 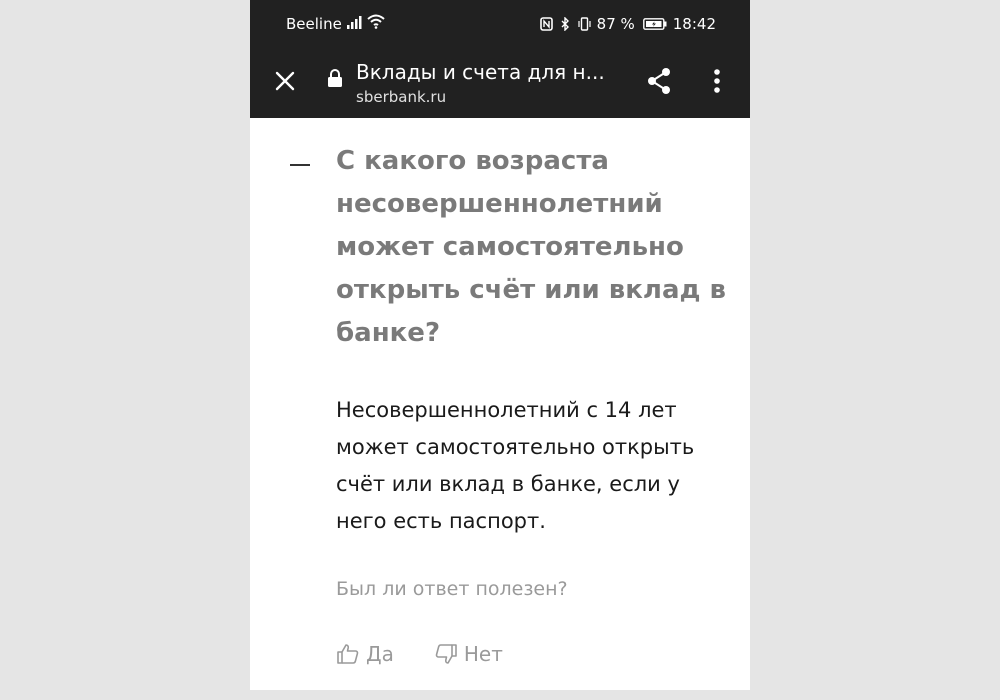 What do you see at coordinates (335, 78) in the screenshot?
I see `lock-icon` at bounding box center [335, 78].